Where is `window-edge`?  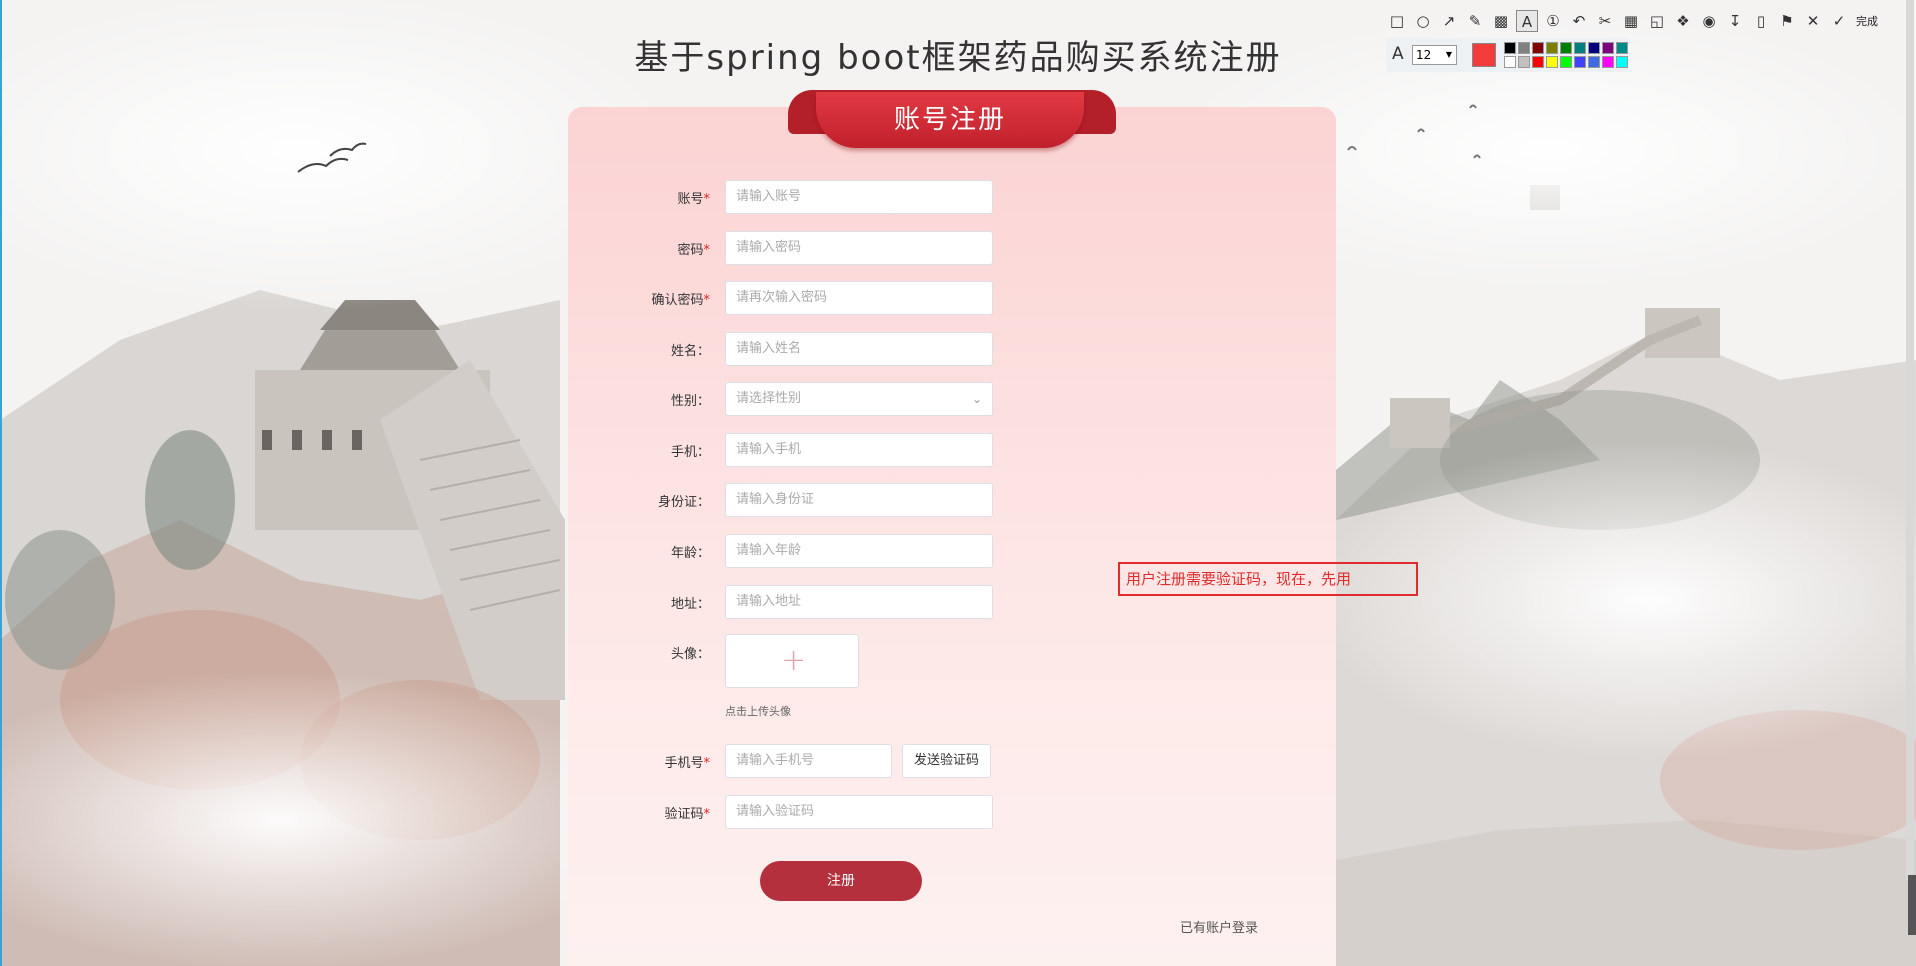 window-edge is located at coordinates (1, 483).